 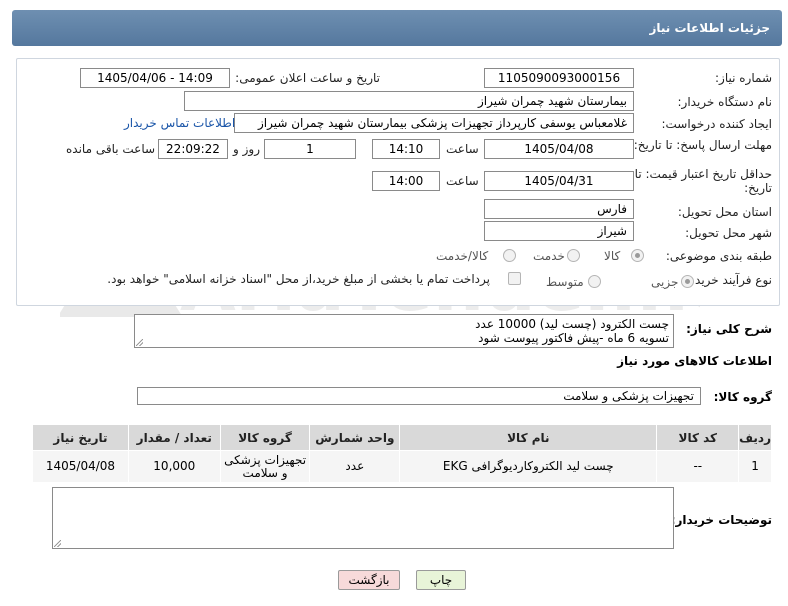 What do you see at coordinates (665, 282) in the screenshot?
I see `process-minor-label: جزیی` at bounding box center [665, 282].